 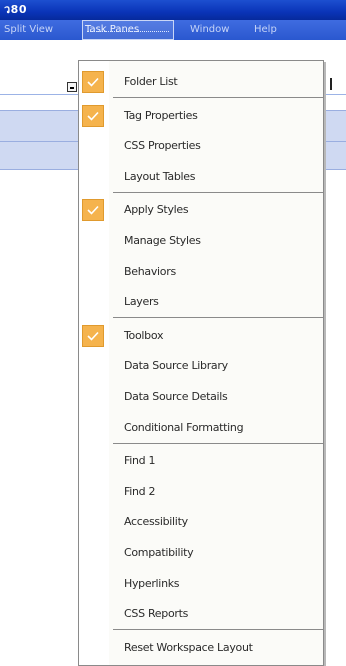 I want to click on menu-window: Window, so click(x=216, y=30).